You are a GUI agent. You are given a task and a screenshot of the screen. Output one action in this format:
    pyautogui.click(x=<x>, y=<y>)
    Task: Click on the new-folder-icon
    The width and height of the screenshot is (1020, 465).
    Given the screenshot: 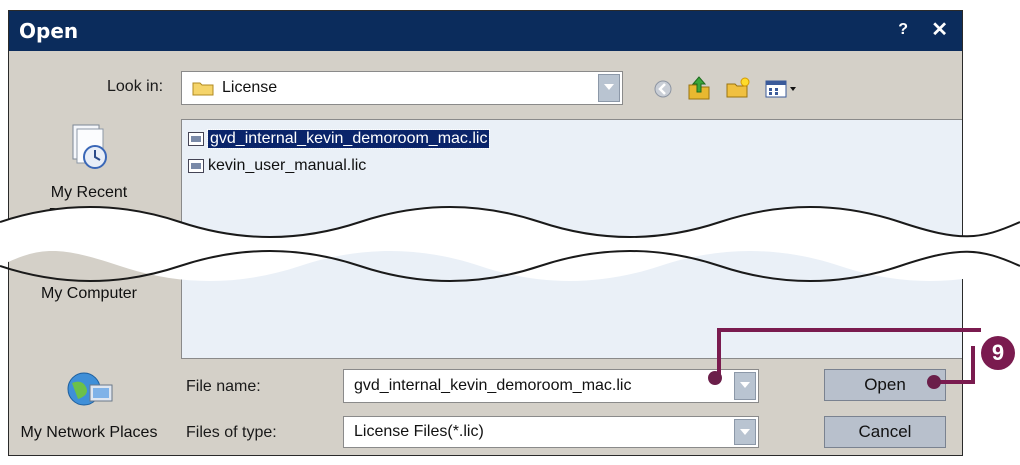 What is the action you would take?
    pyautogui.click(x=738, y=90)
    